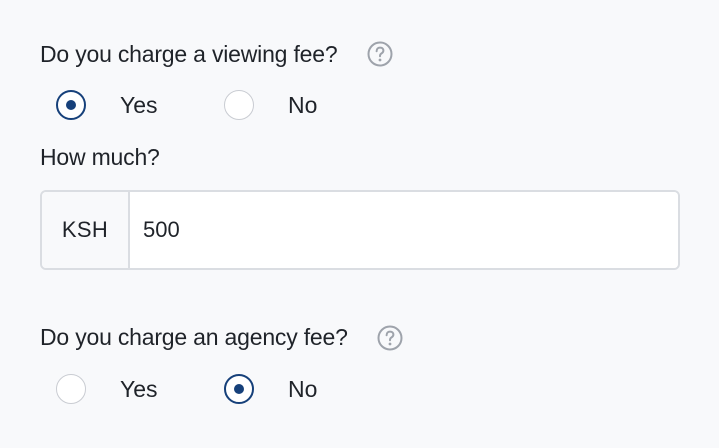 Image resolution: width=719 pixels, height=448 pixels. I want to click on agency-fee-yes-radio, so click(71, 389).